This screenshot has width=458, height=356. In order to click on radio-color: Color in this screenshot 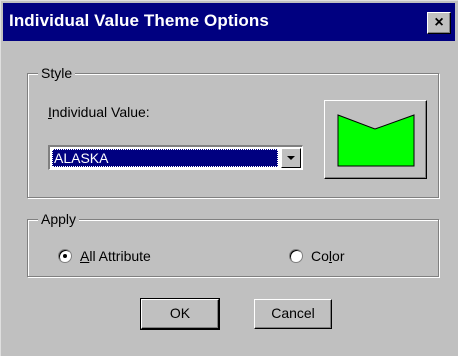, I will do `click(316, 256)`.